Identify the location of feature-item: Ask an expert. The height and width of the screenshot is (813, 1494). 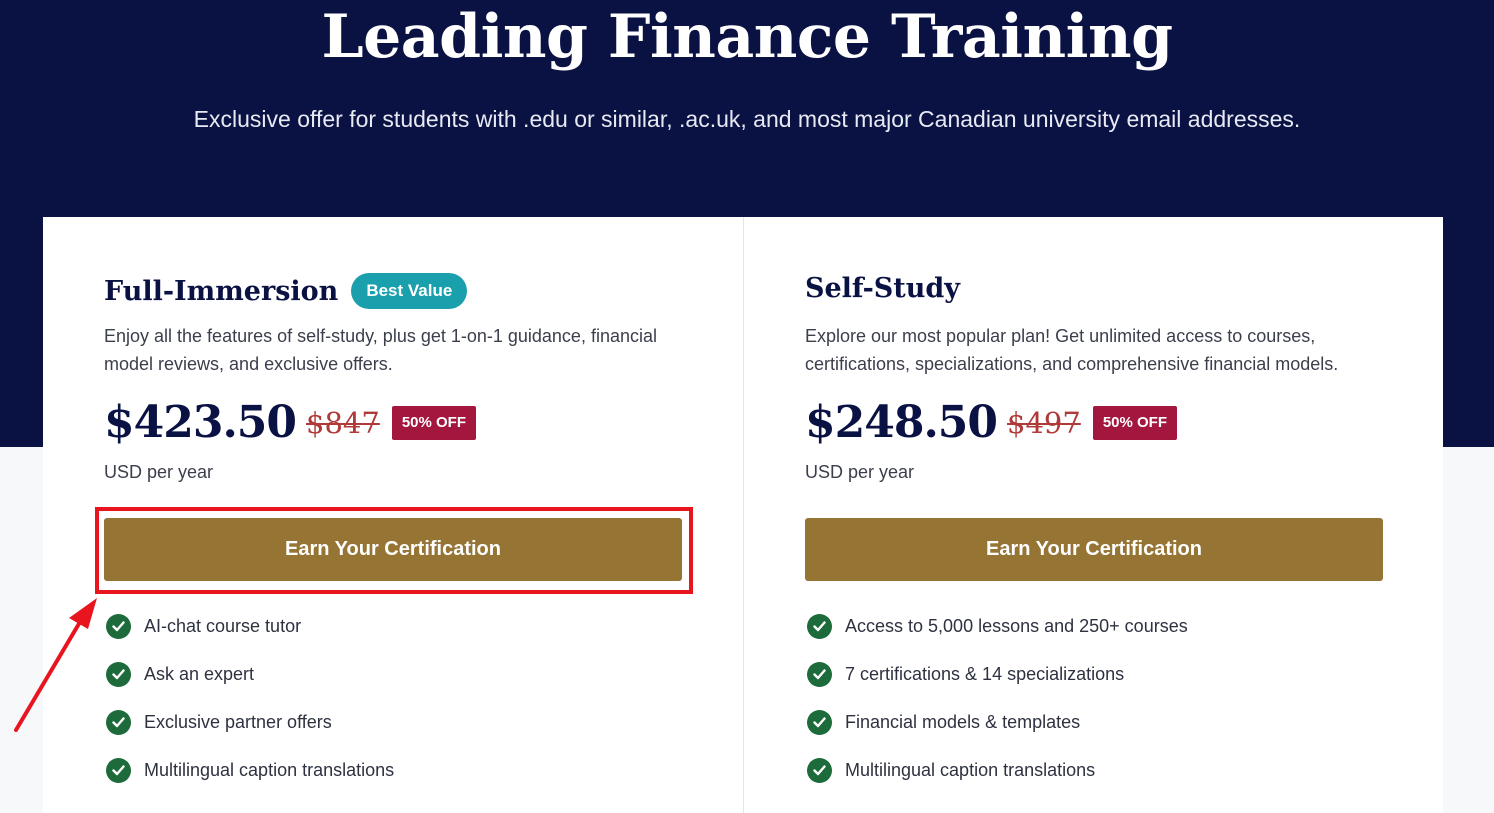
(250, 674).